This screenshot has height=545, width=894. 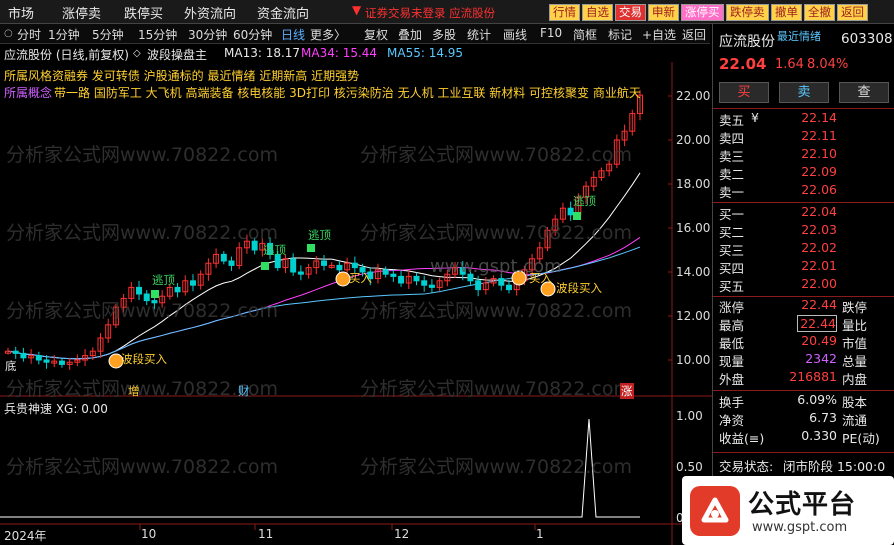 What do you see at coordinates (293, 34) in the screenshot?
I see `period-daily: 日线` at bounding box center [293, 34].